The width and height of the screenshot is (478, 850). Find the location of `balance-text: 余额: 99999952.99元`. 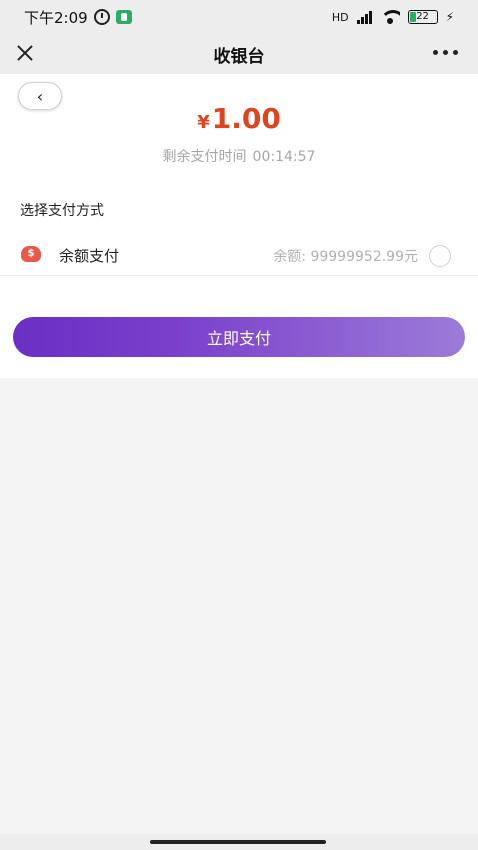

balance-text: 余额: 99999952.99元 is located at coordinates (345, 257).